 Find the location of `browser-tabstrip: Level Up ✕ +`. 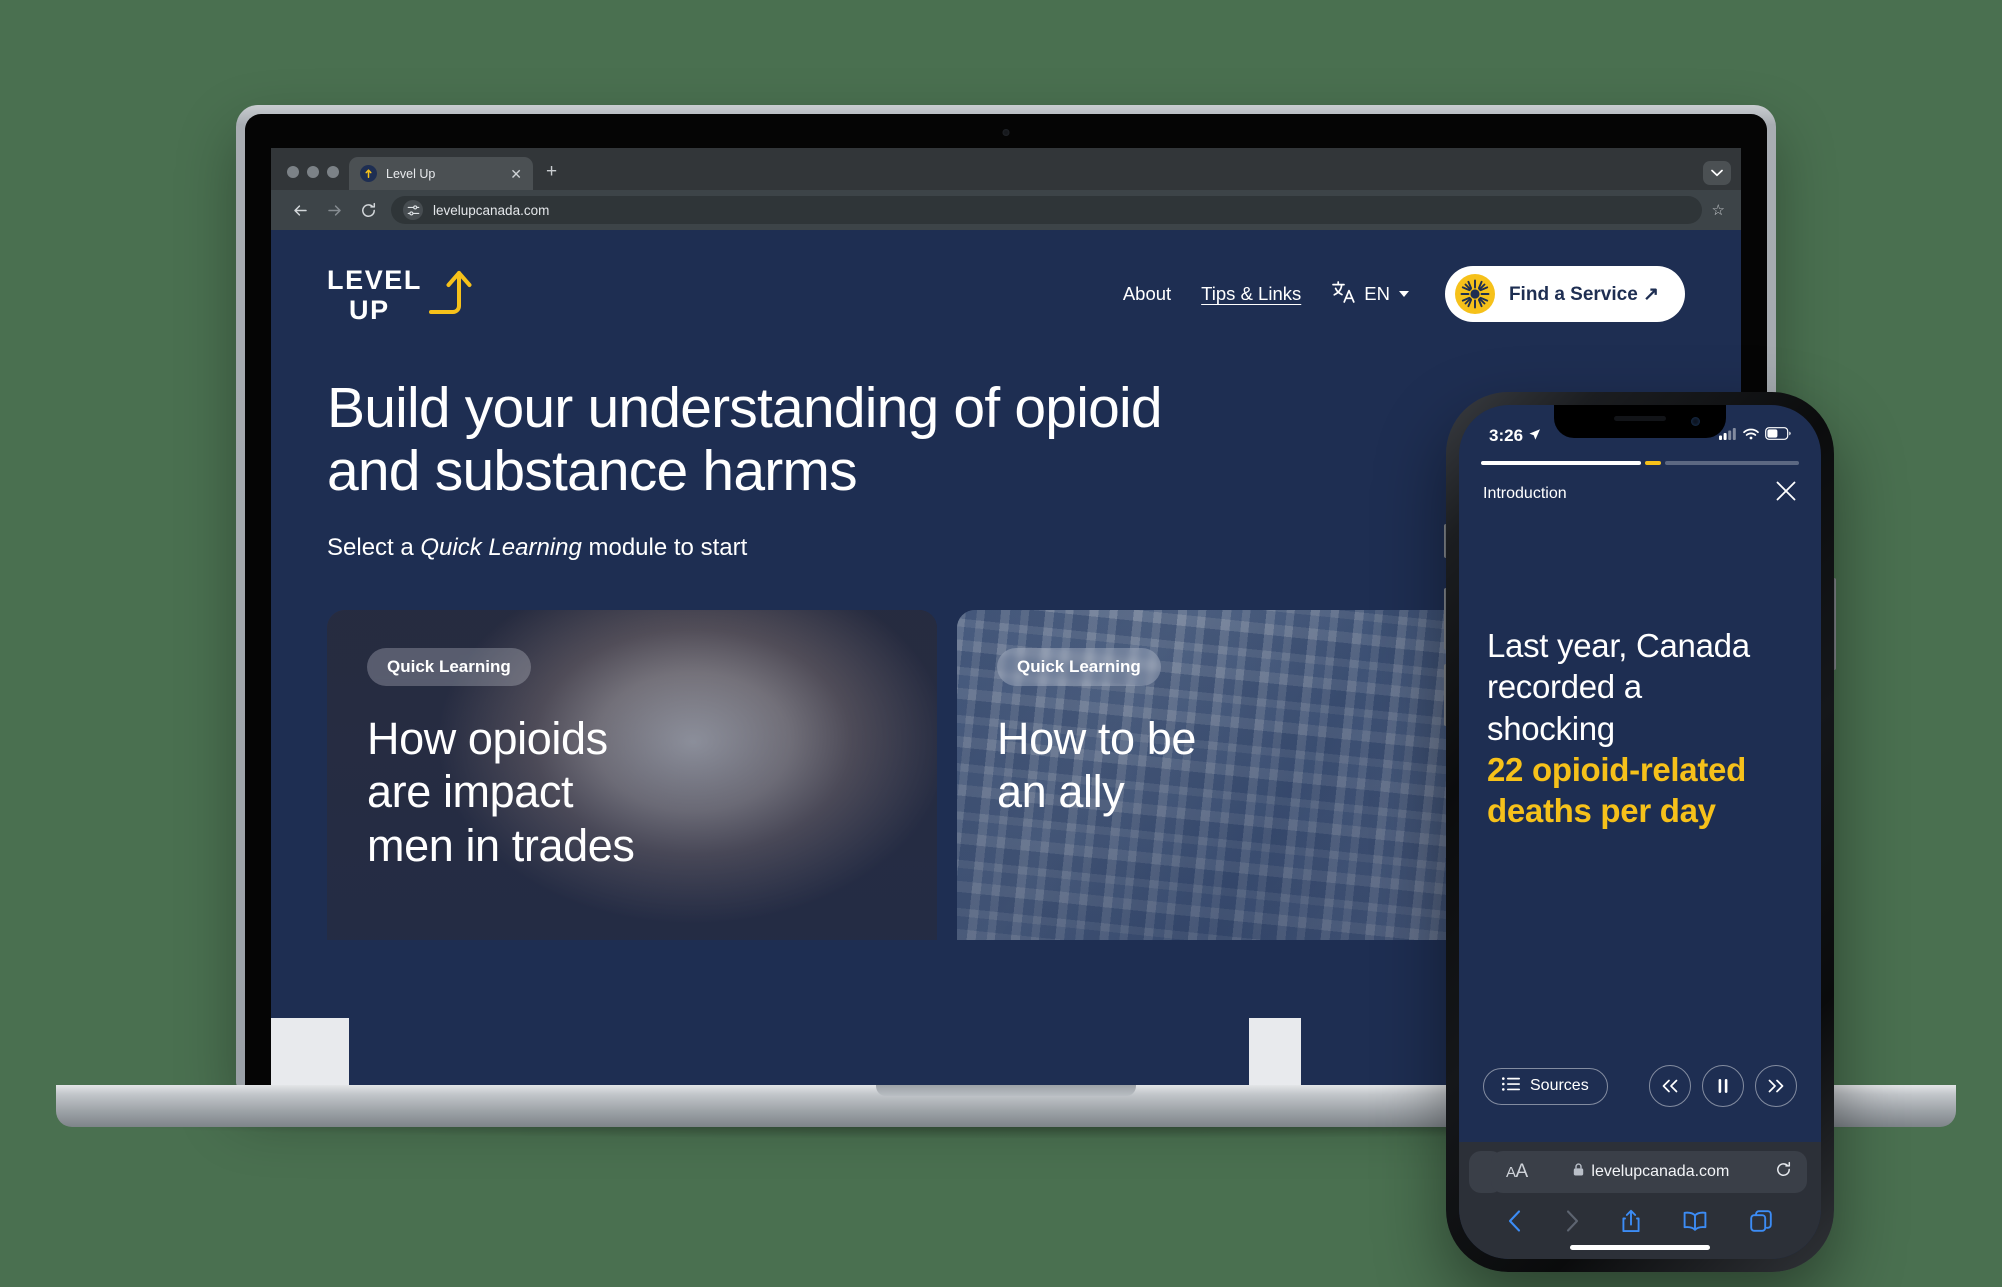

browser-tabstrip: Level Up ✕ + is located at coordinates (1006, 169).